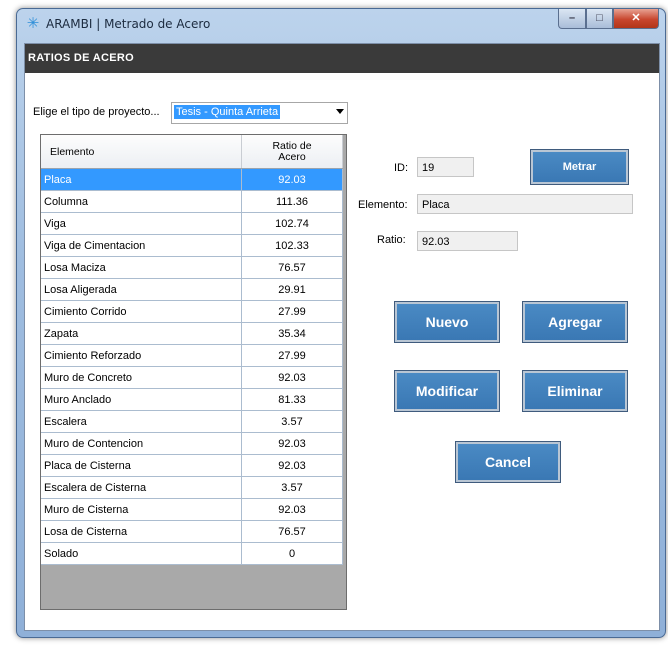  I want to click on cell-ratio: 81.33, so click(292, 399).